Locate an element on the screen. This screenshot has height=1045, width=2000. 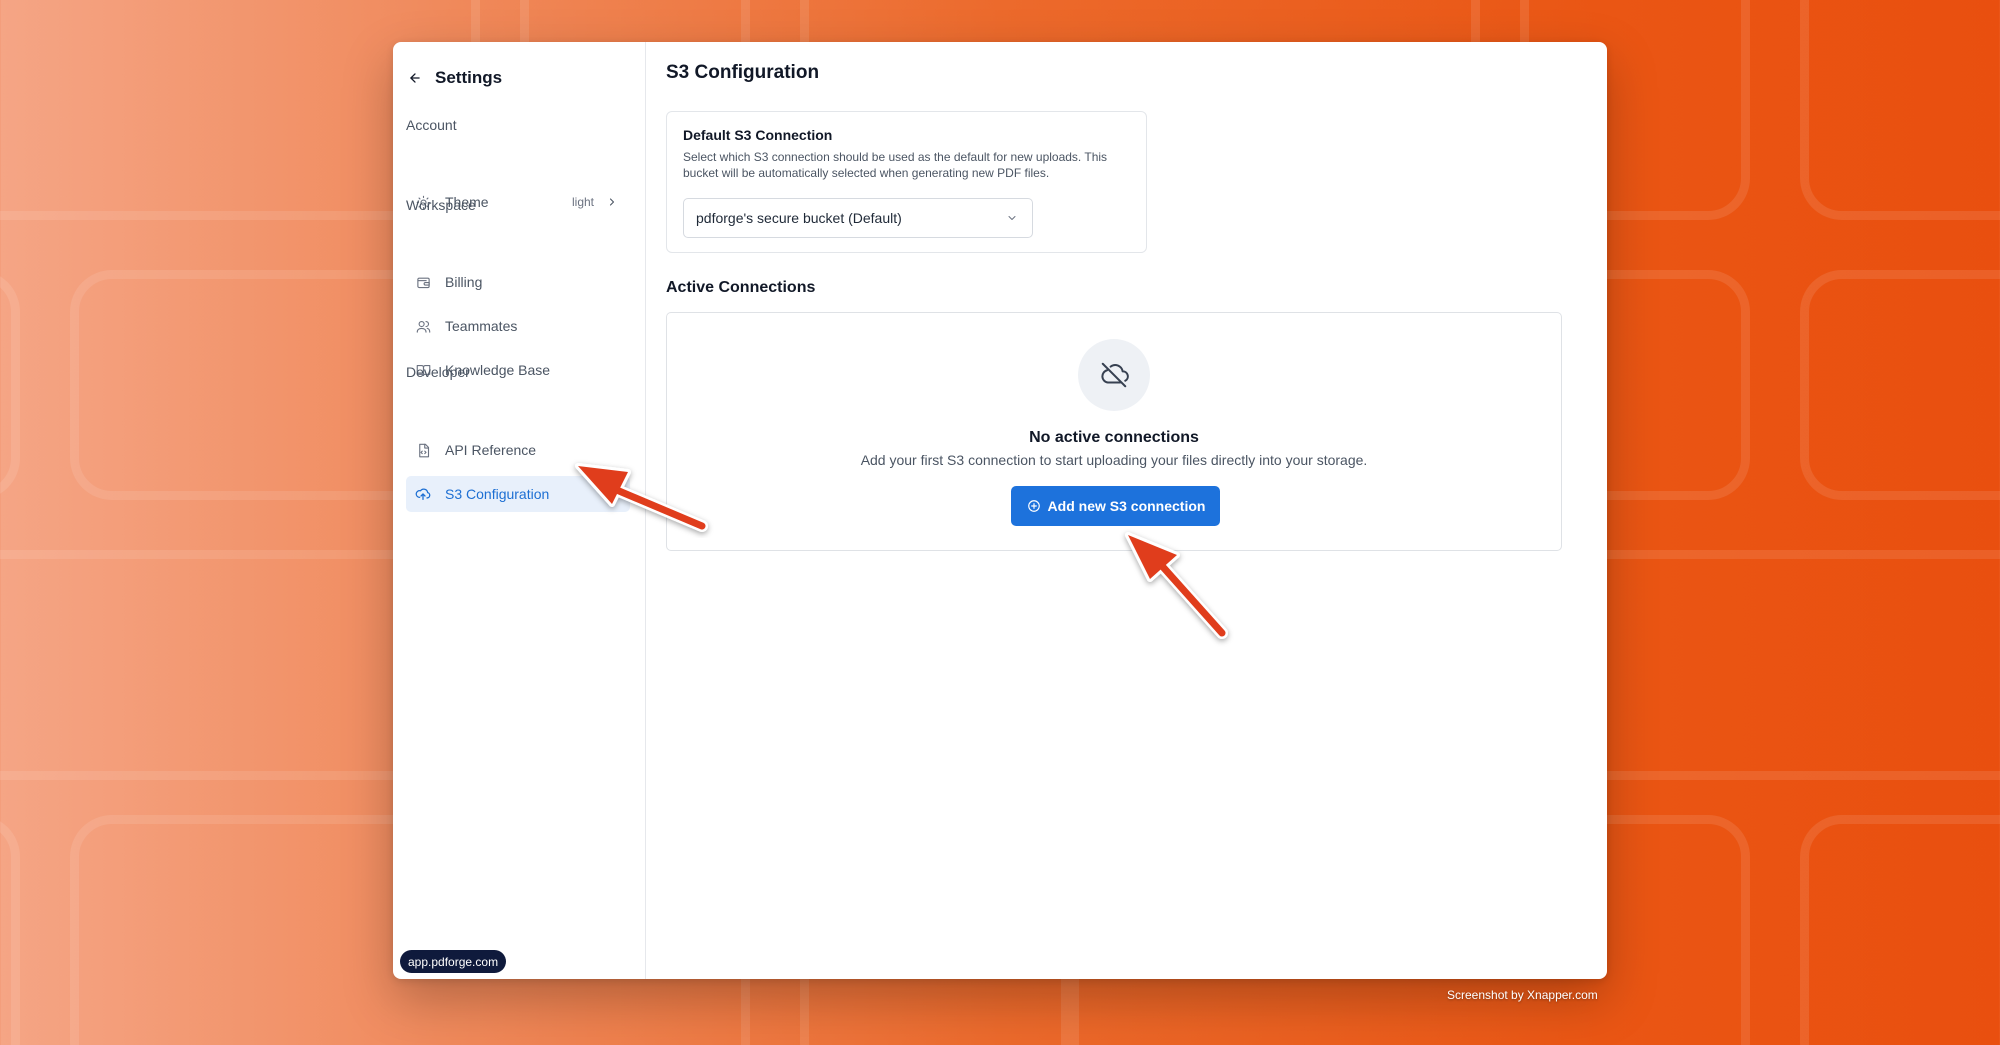
sidebar-item-api-reference: API Reference is located at coordinates (518, 450).